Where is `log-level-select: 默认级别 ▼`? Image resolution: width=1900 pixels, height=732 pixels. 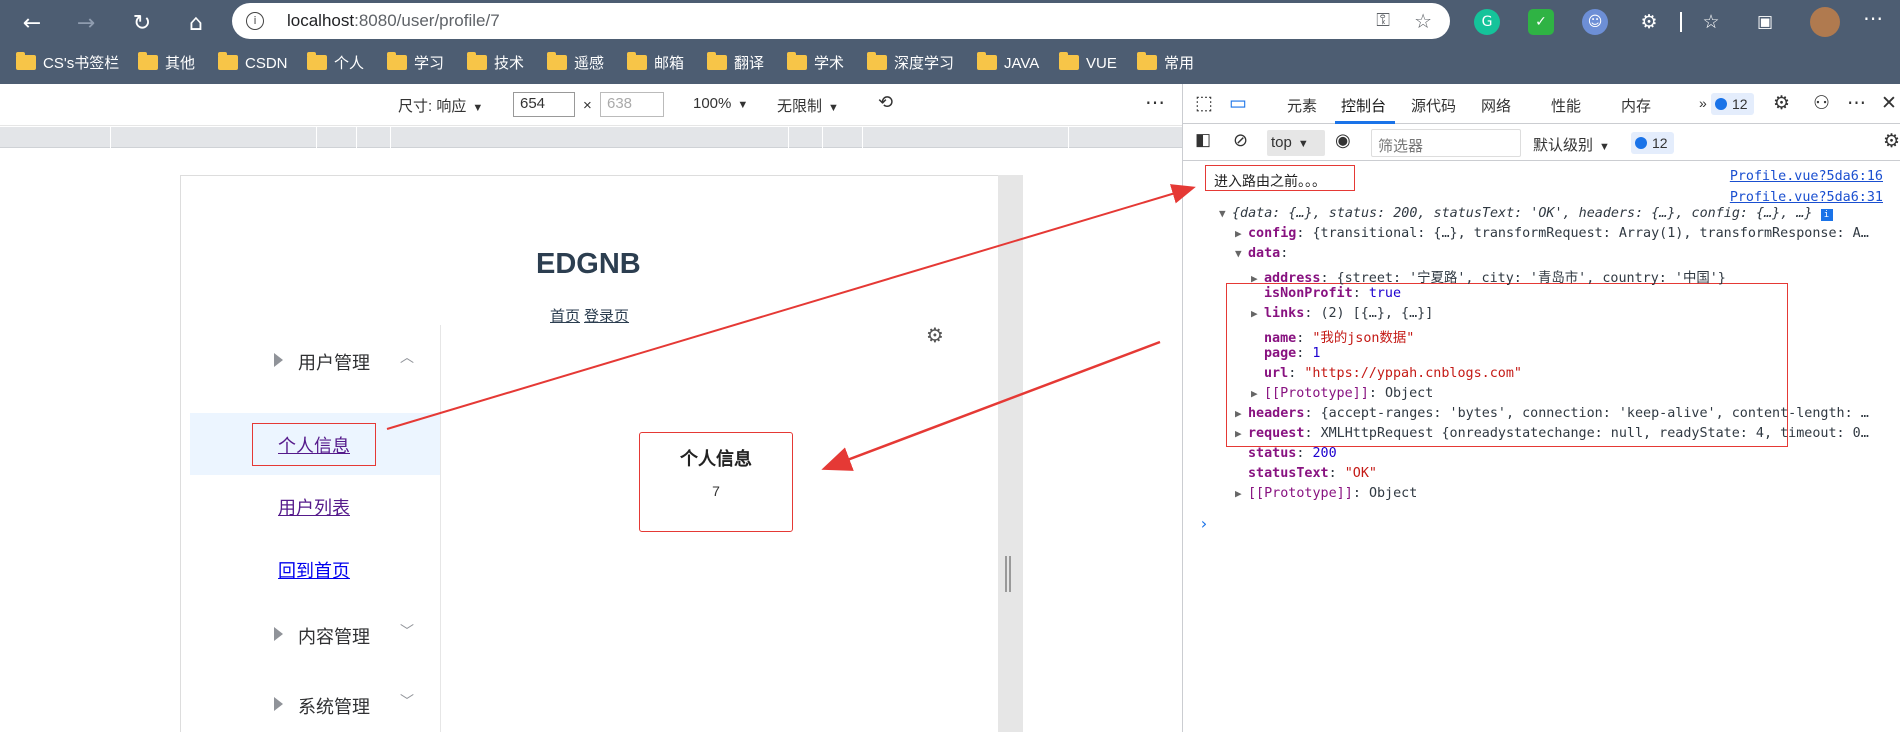
log-level-select: 默认级别 ▼ is located at coordinates (1571, 144).